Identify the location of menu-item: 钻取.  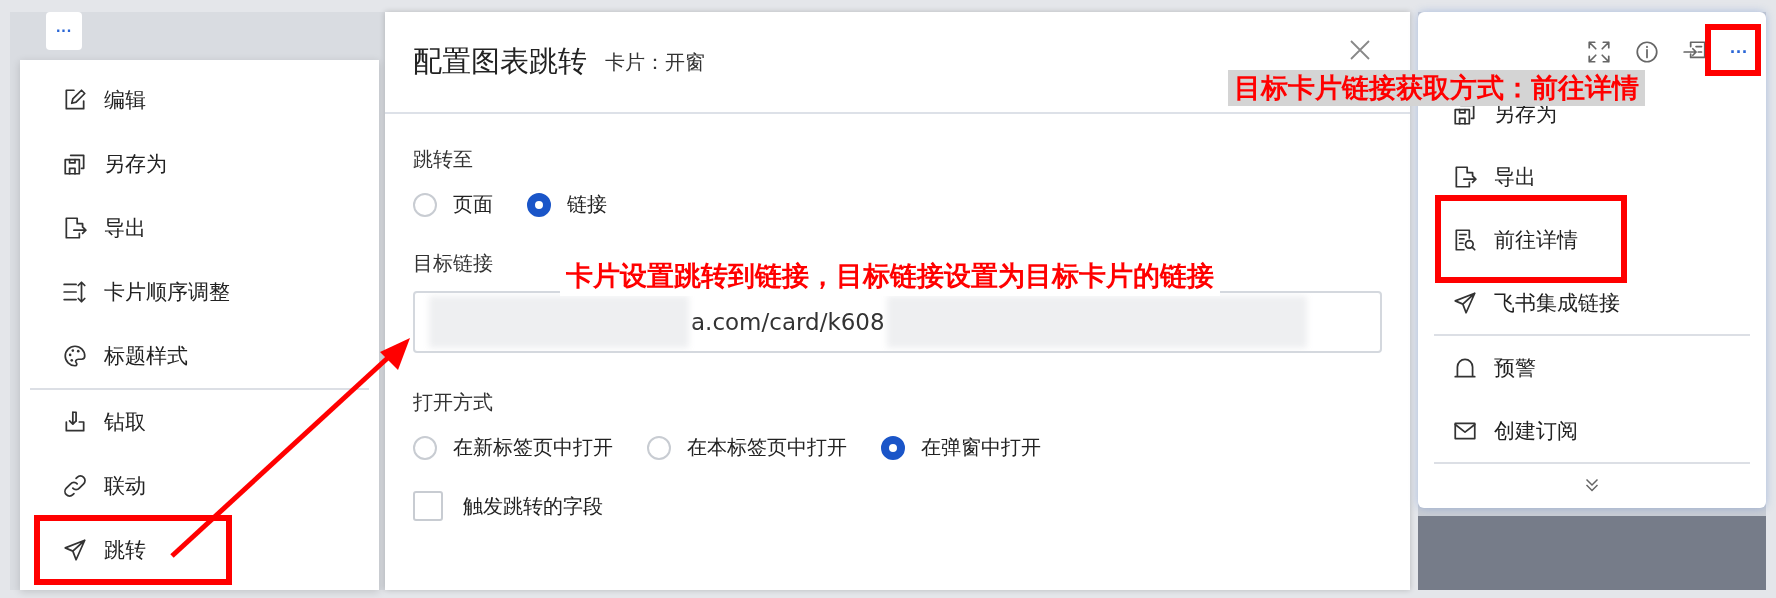
(199, 422).